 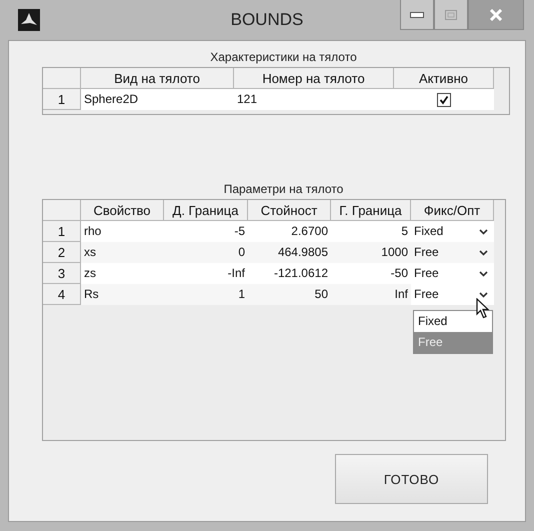 What do you see at coordinates (283, 189) in the screenshot?
I see `table-title: Параметри на тялото` at bounding box center [283, 189].